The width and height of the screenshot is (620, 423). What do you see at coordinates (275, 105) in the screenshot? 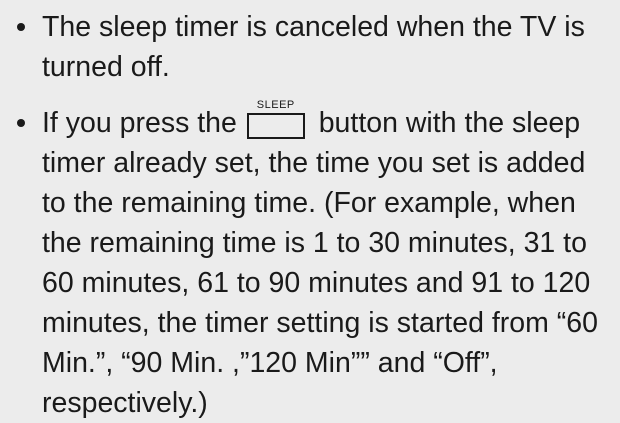
I see `sleep-button-label: SLEEP` at bounding box center [275, 105].